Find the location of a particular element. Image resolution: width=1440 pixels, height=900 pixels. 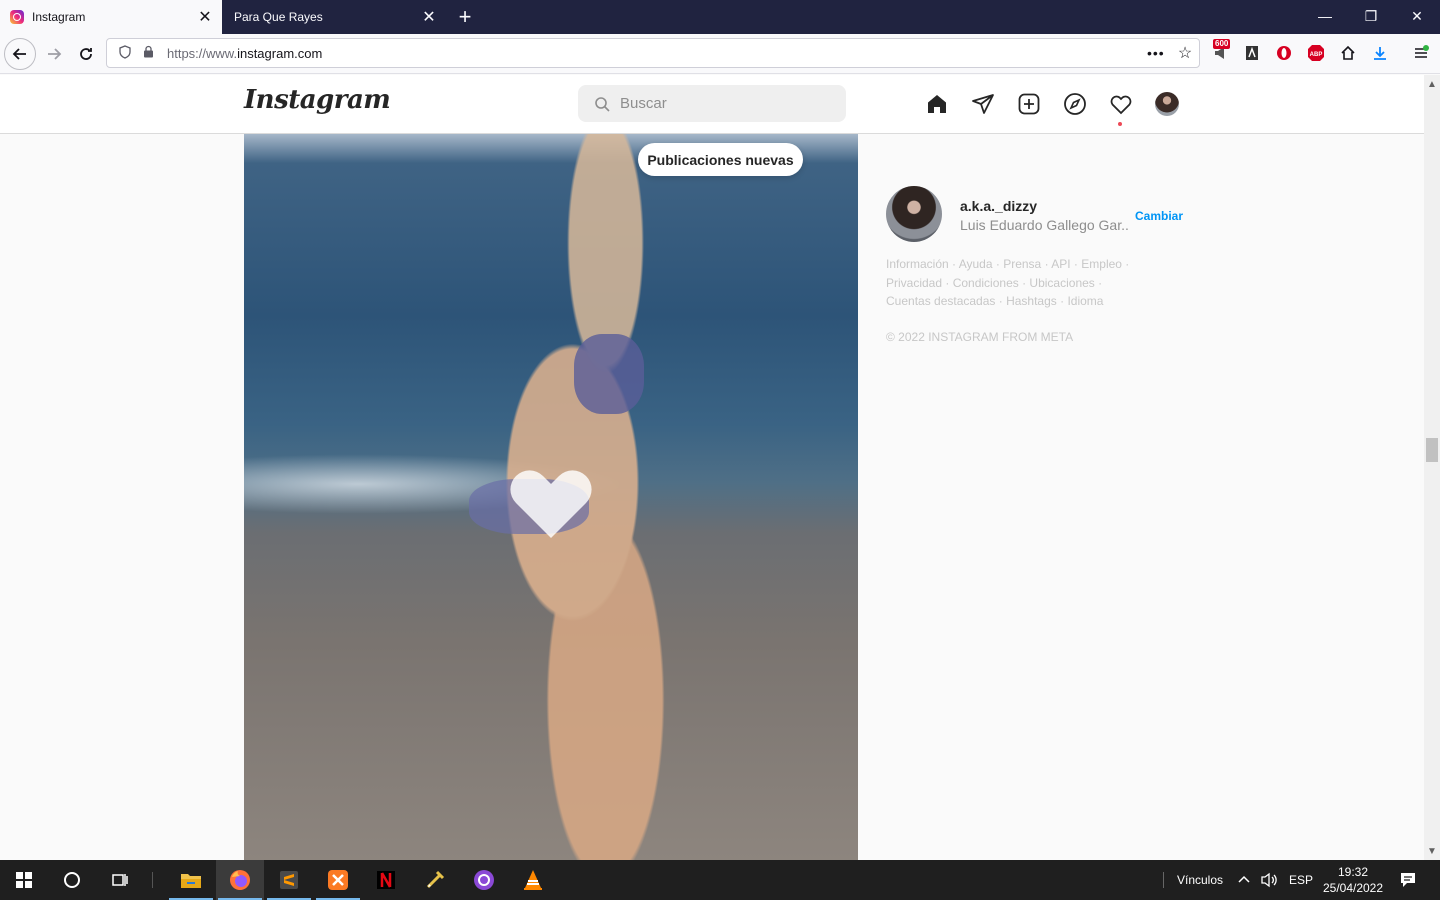

footer-link-jobs: Empleo is located at coordinates (1101, 264).